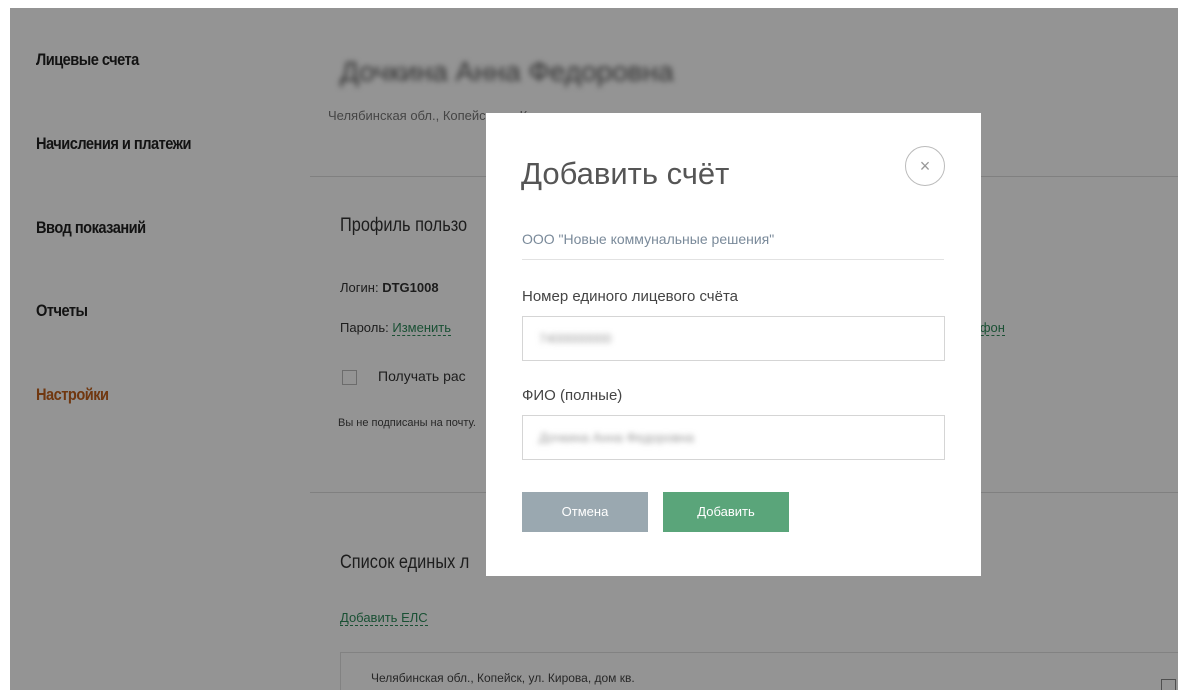  I want to click on dialog-title: Добавить счёт, so click(625, 173).